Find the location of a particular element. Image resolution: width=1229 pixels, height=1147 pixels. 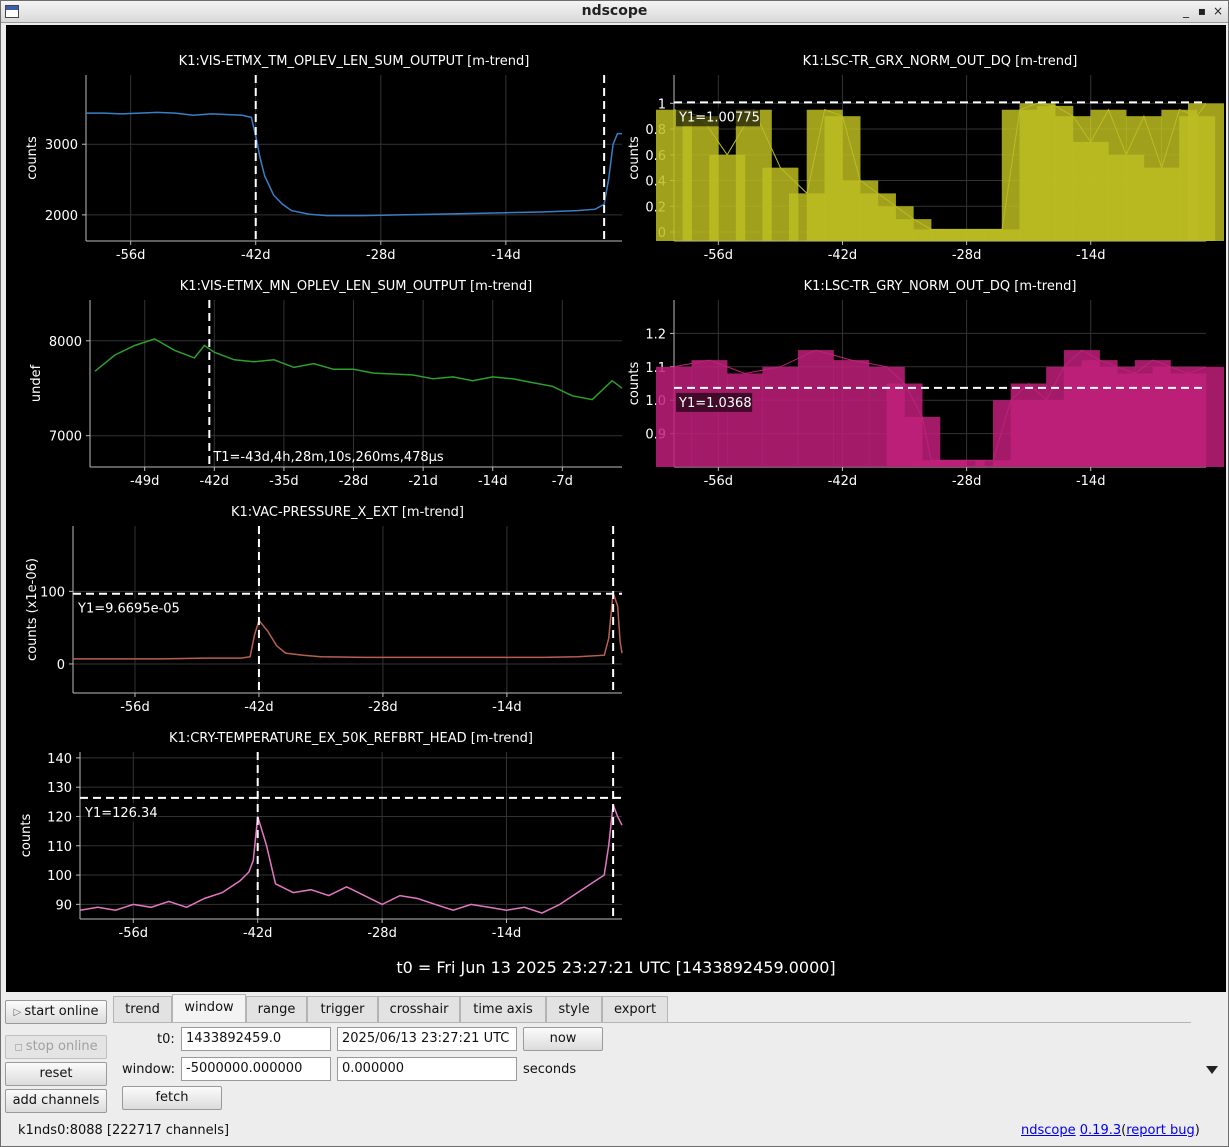

plot-title: K1:LSC-TR_GRX_NORM_OUT_DQ [m-trend] is located at coordinates (940, 61).